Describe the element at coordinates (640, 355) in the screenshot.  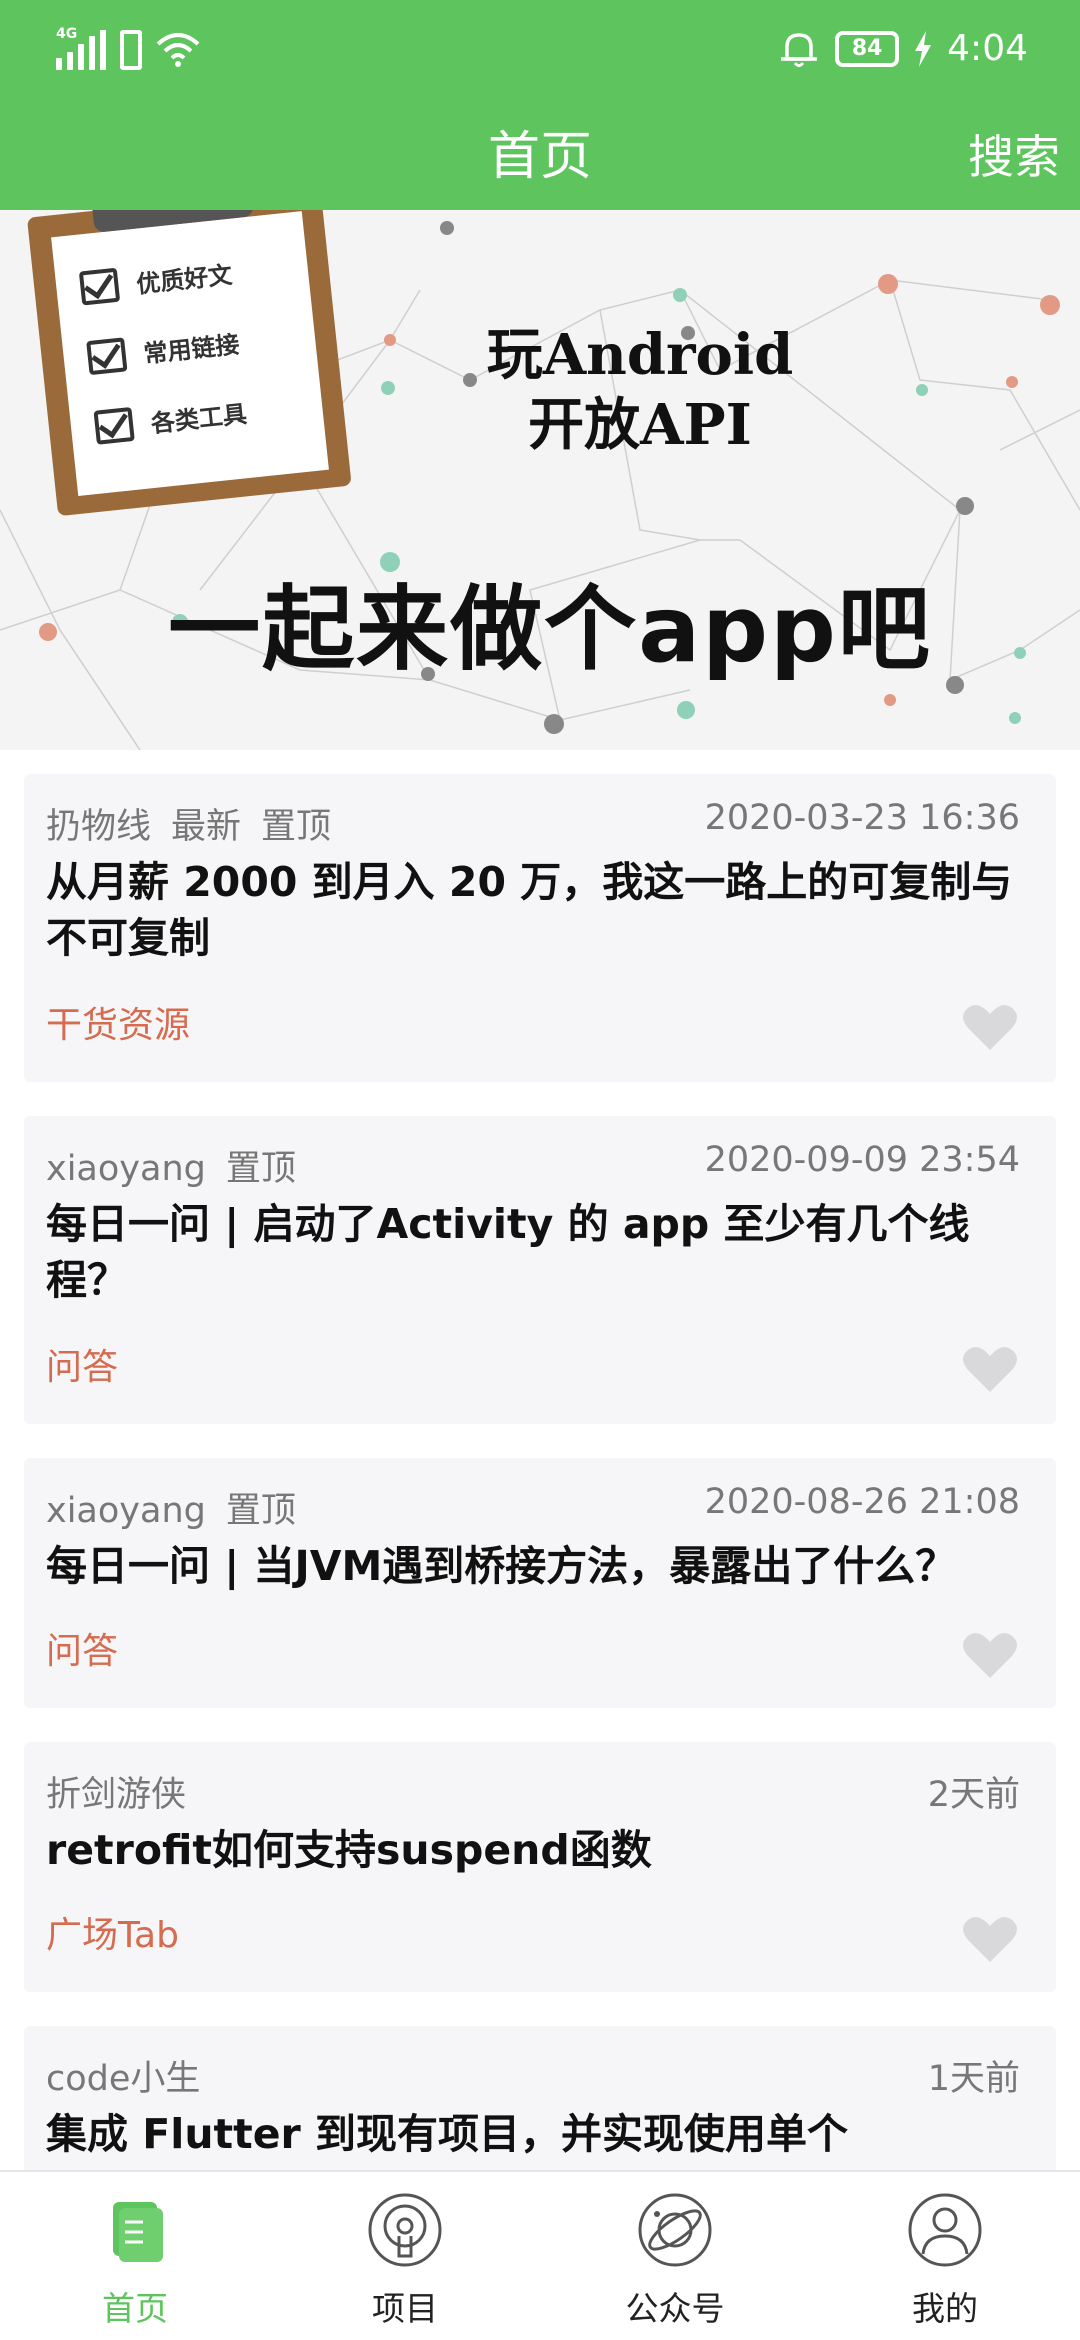
I see `banner-title-line1: 玩Android` at that location.